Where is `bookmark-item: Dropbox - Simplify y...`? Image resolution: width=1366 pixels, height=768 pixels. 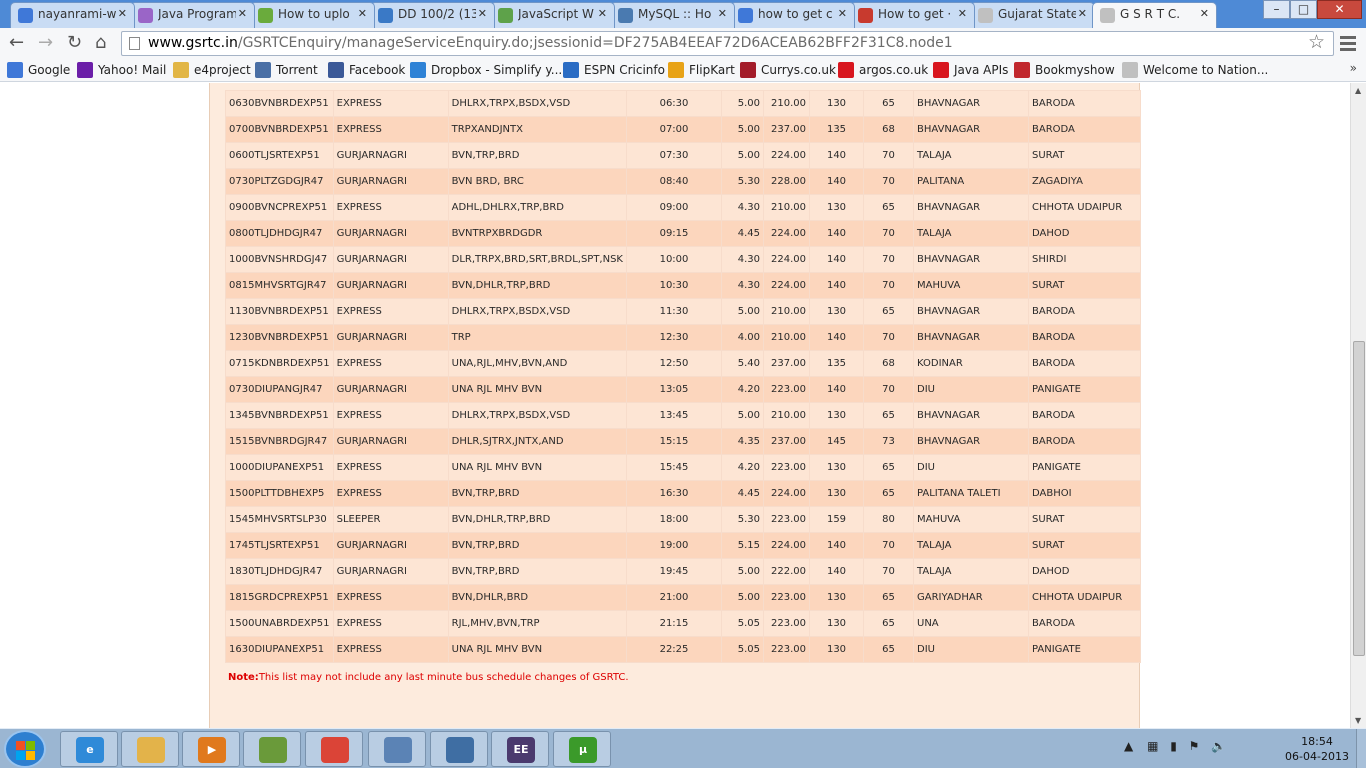 bookmark-item: Dropbox - Simplify y... is located at coordinates (486, 70).